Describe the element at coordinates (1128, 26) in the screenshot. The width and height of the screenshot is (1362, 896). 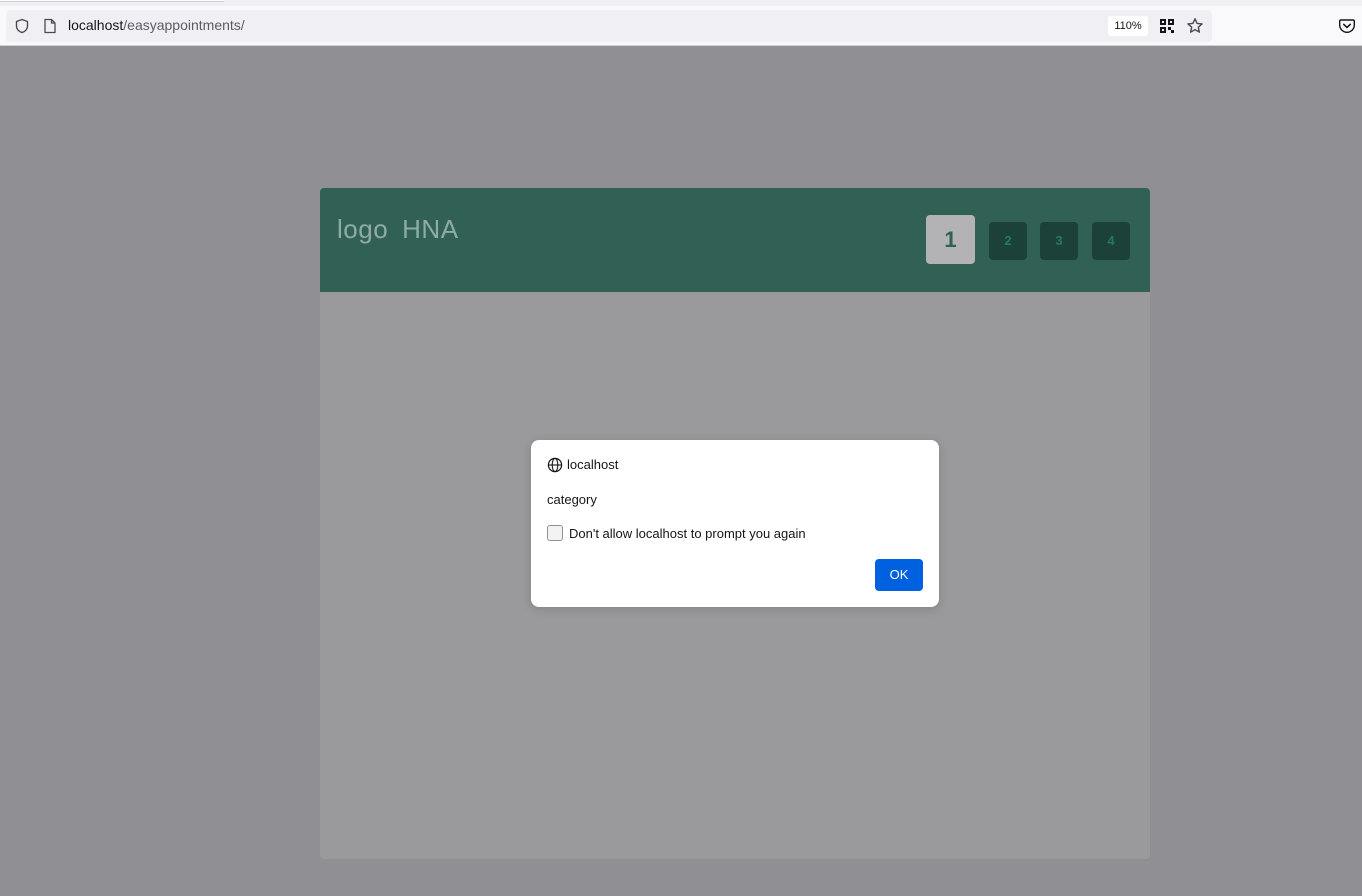
I see `zoom-level-button: 110%` at that location.